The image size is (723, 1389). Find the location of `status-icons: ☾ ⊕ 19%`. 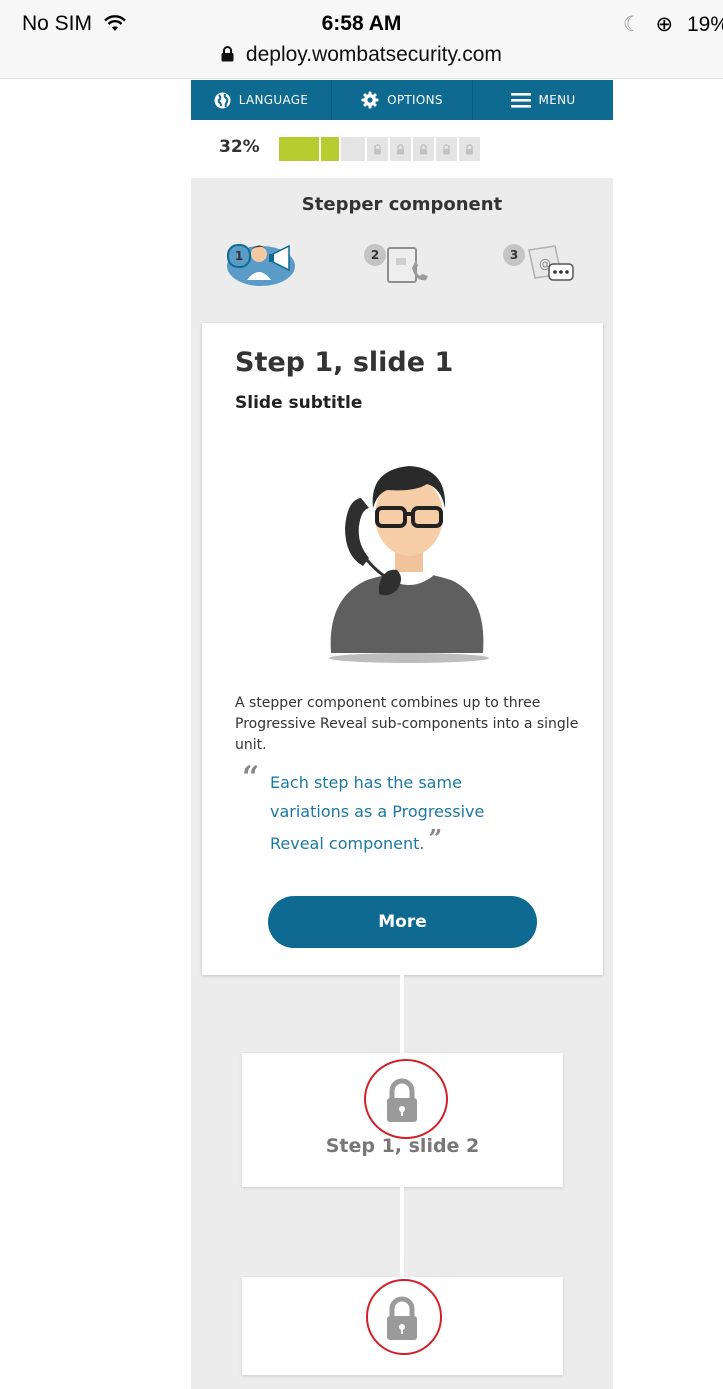

status-icons: ☾ ⊕ 19% is located at coordinates (673, 24).